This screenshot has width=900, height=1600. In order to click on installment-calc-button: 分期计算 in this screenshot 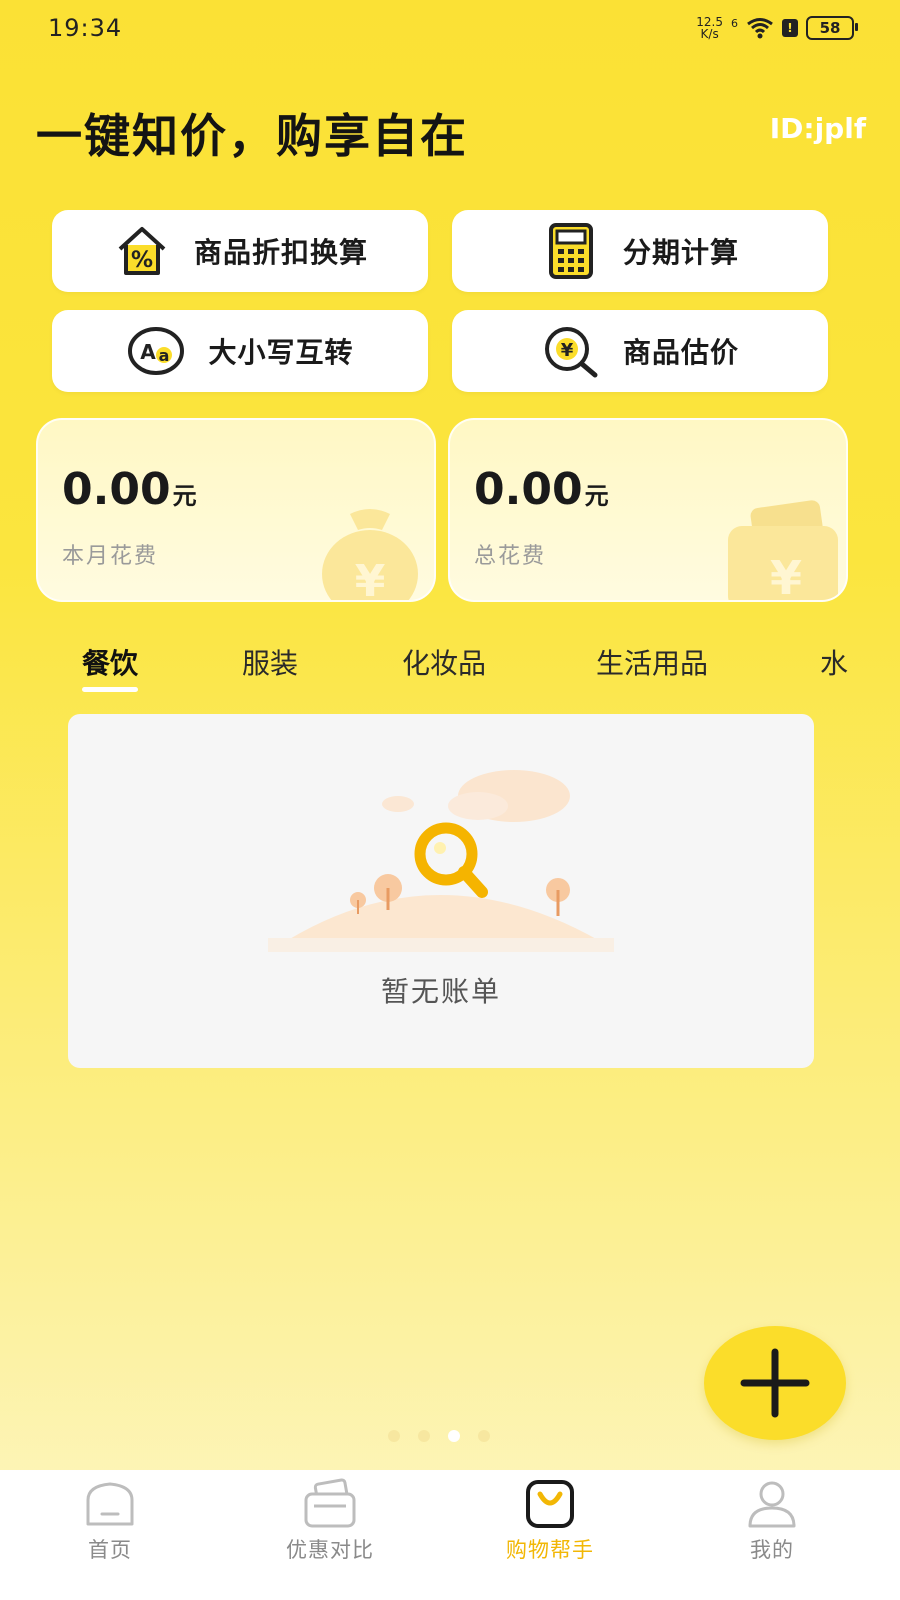, I will do `click(640, 251)`.